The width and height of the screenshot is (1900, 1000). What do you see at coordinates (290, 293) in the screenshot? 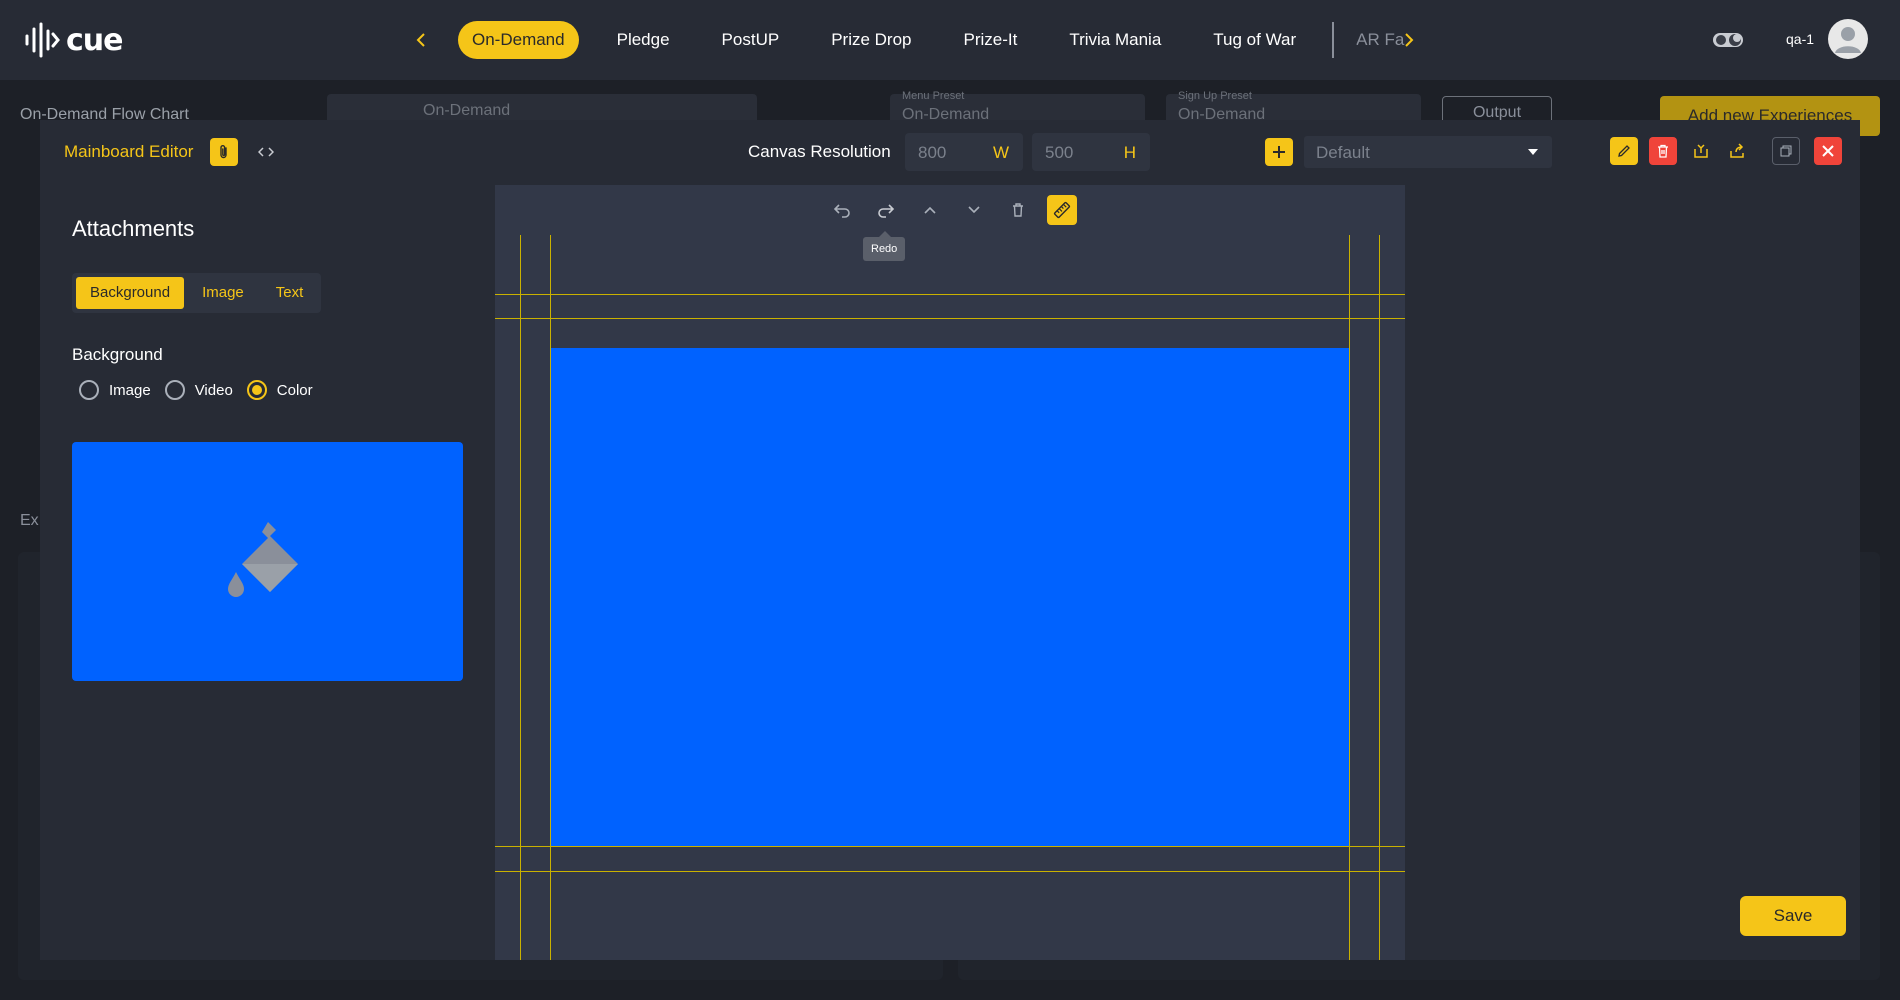
I see `tab-text: Text` at bounding box center [290, 293].